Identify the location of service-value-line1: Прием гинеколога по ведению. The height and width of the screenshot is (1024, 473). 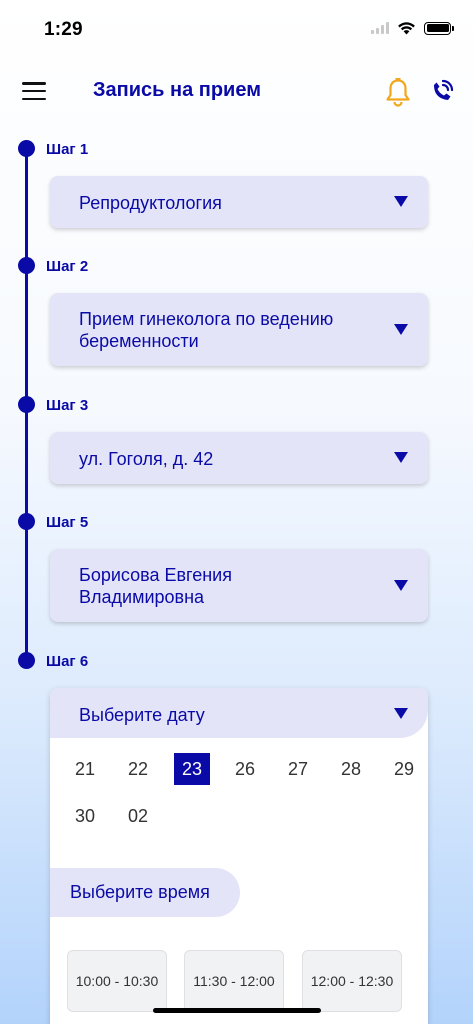
(206, 319).